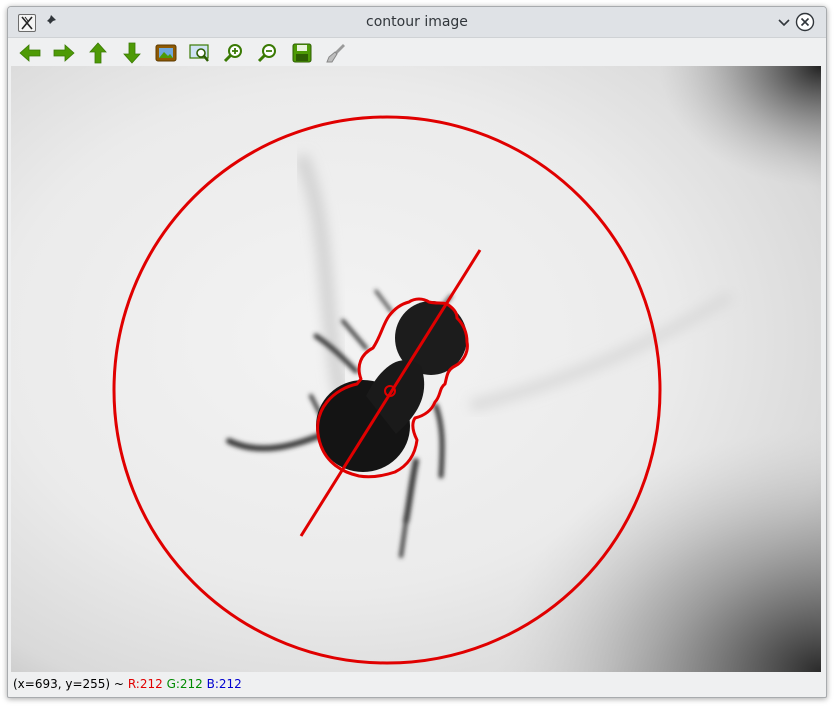 This screenshot has height=709, width=836. Describe the element at coordinates (166, 53) in the screenshot. I see `image-icon` at that location.